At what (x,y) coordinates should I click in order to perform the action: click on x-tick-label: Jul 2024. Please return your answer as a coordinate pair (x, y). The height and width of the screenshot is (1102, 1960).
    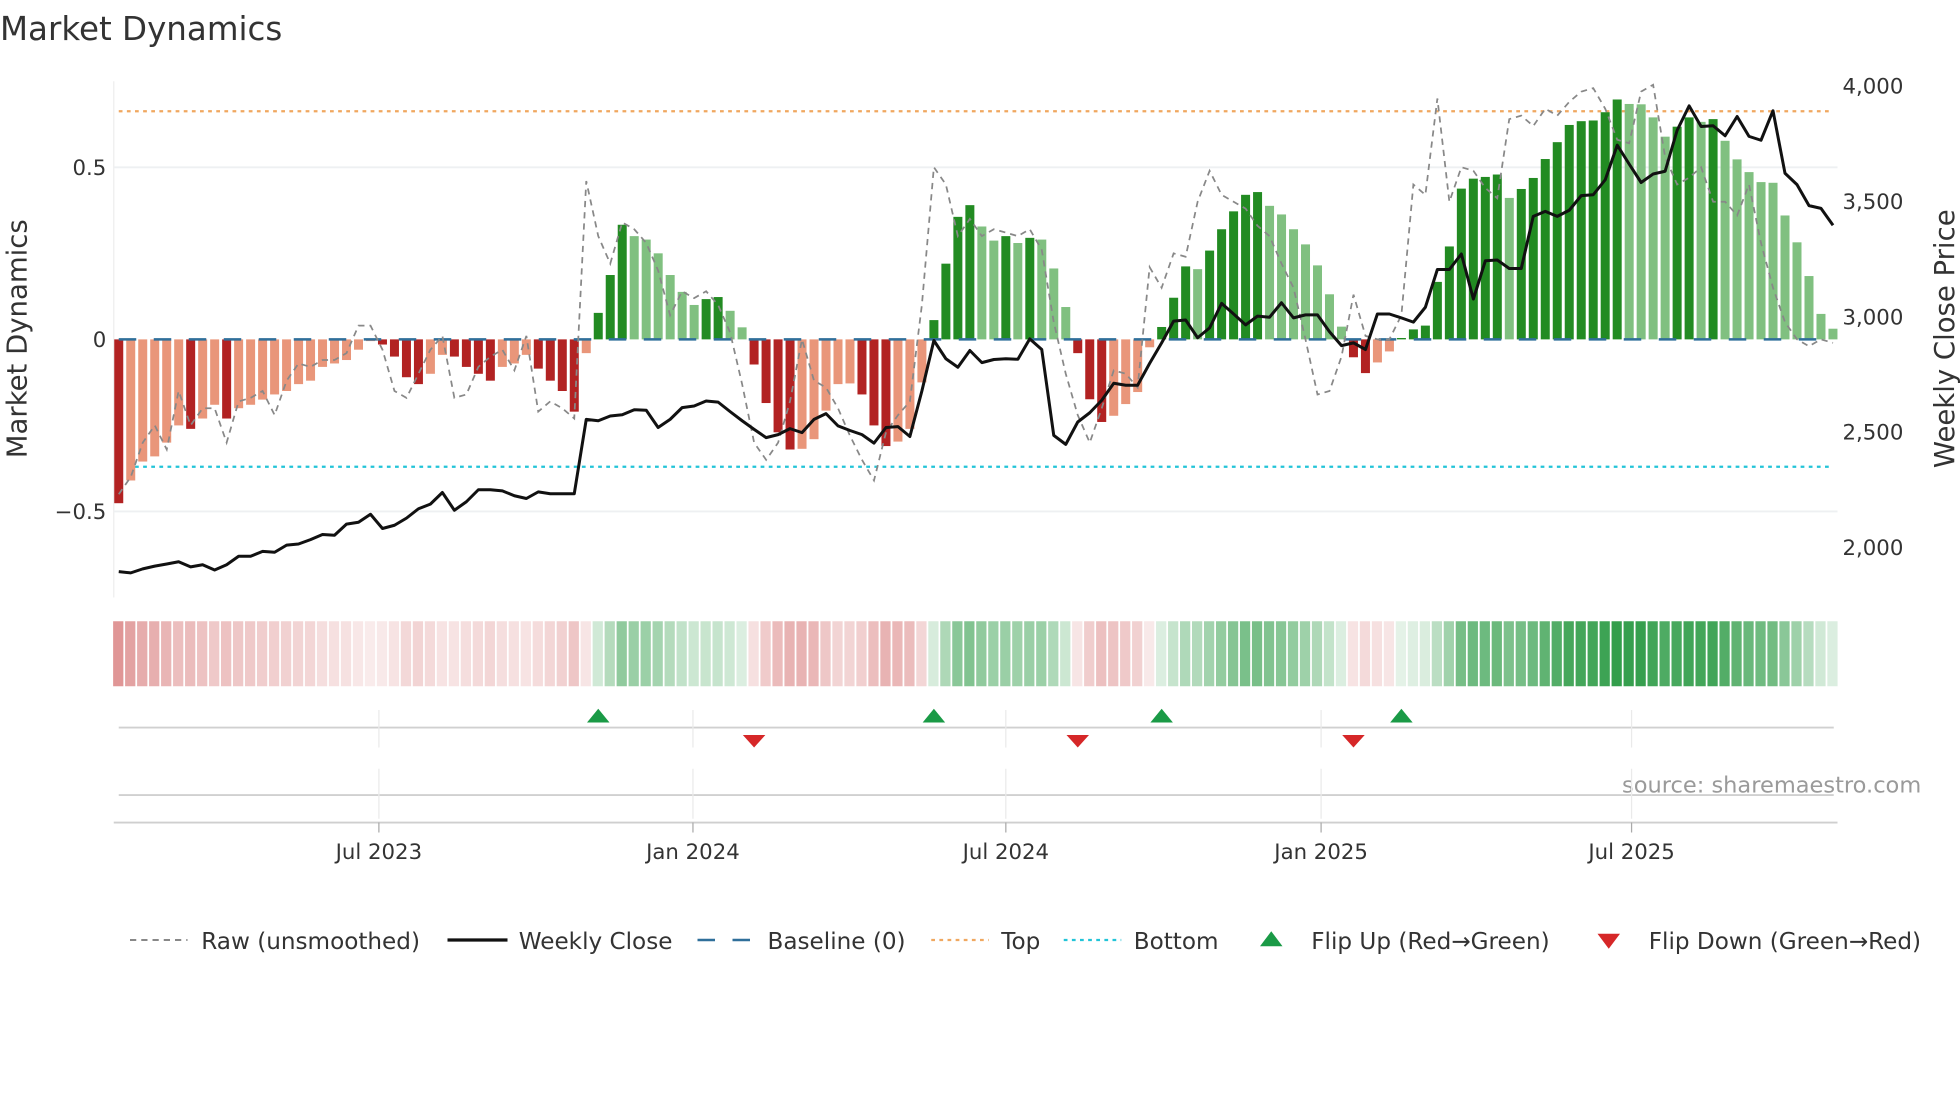
    Looking at the image, I should click on (1005, 852).